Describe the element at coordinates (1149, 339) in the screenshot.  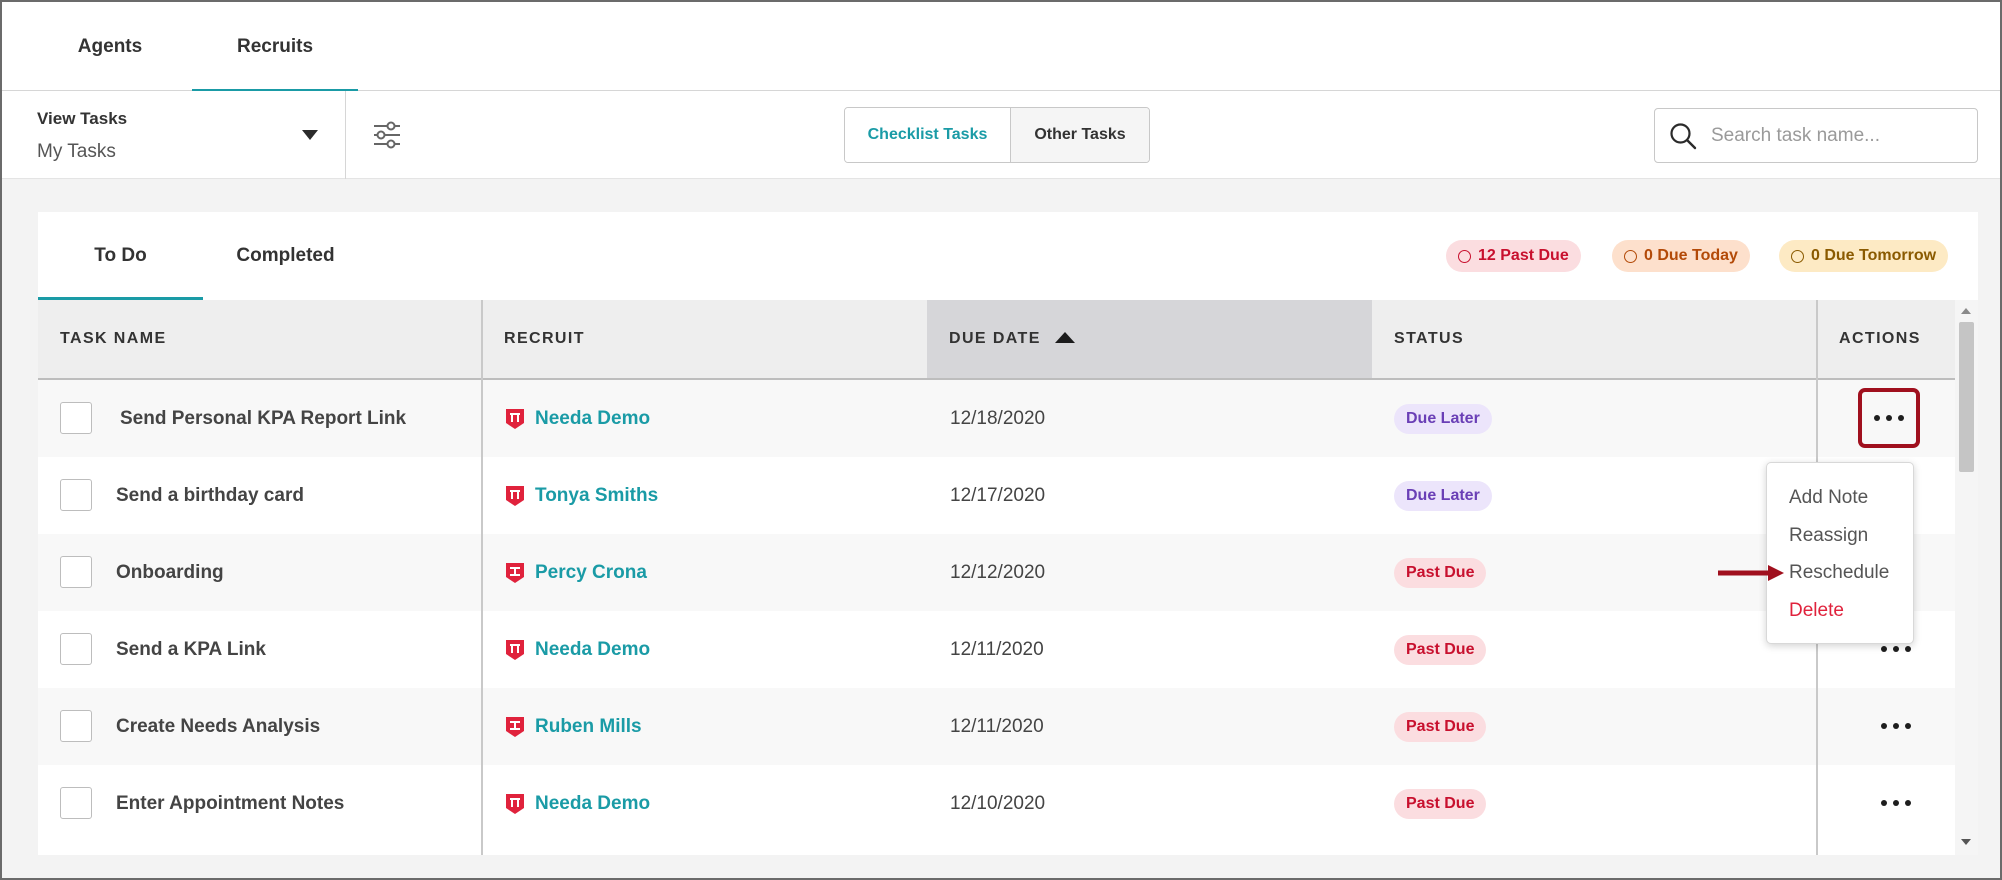
I see `column-due-date: DUE DATE` at that location.